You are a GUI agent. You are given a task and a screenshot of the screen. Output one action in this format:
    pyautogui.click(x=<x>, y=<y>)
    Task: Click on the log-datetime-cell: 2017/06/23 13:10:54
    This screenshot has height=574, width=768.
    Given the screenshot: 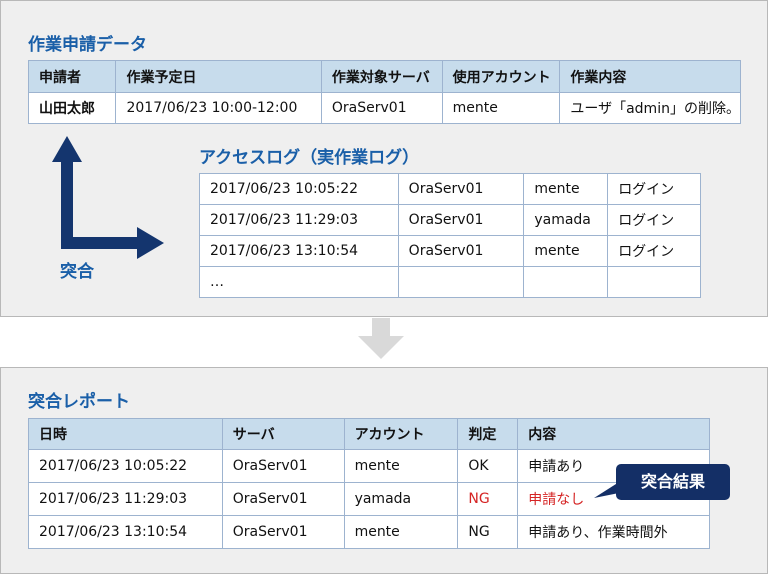 What is the action you would take?
    pyautogui.click(x=299, y=251)
    